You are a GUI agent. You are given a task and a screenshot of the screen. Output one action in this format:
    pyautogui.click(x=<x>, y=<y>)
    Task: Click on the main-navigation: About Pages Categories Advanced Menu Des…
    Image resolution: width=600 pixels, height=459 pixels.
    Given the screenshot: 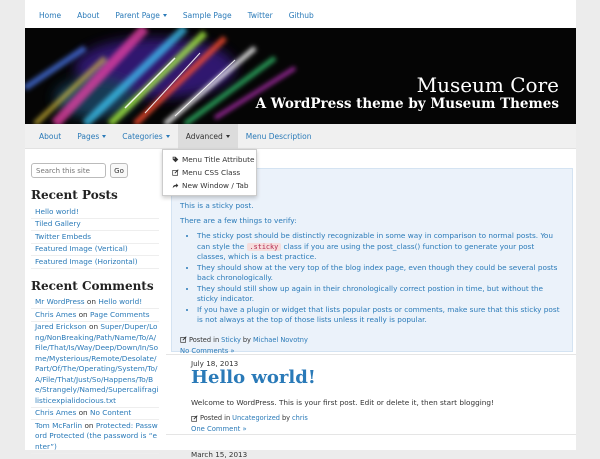 What is the action you would take?
    pyautogui.click(x=300, y=136)
    